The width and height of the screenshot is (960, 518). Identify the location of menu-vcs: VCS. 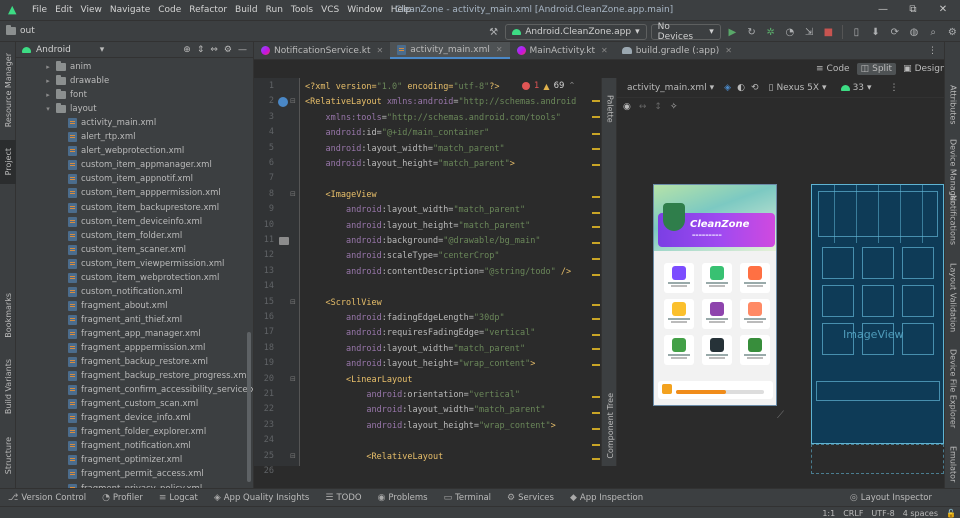
(330, 10).